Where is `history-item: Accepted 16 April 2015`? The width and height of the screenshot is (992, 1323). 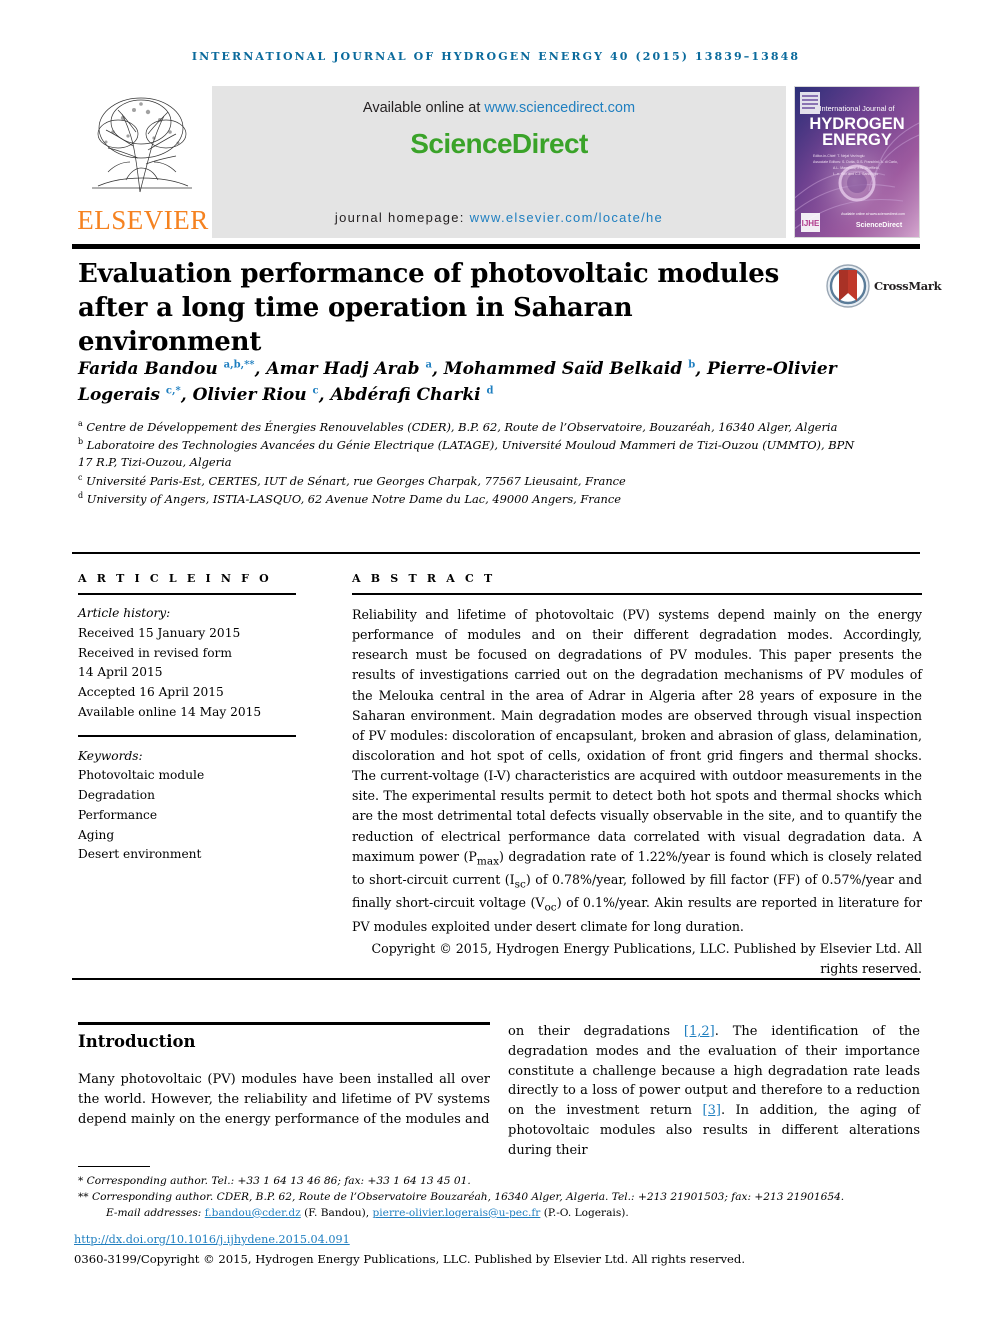
history-item: Accepted 16 April 2015 is located at coordinates (151, 692).